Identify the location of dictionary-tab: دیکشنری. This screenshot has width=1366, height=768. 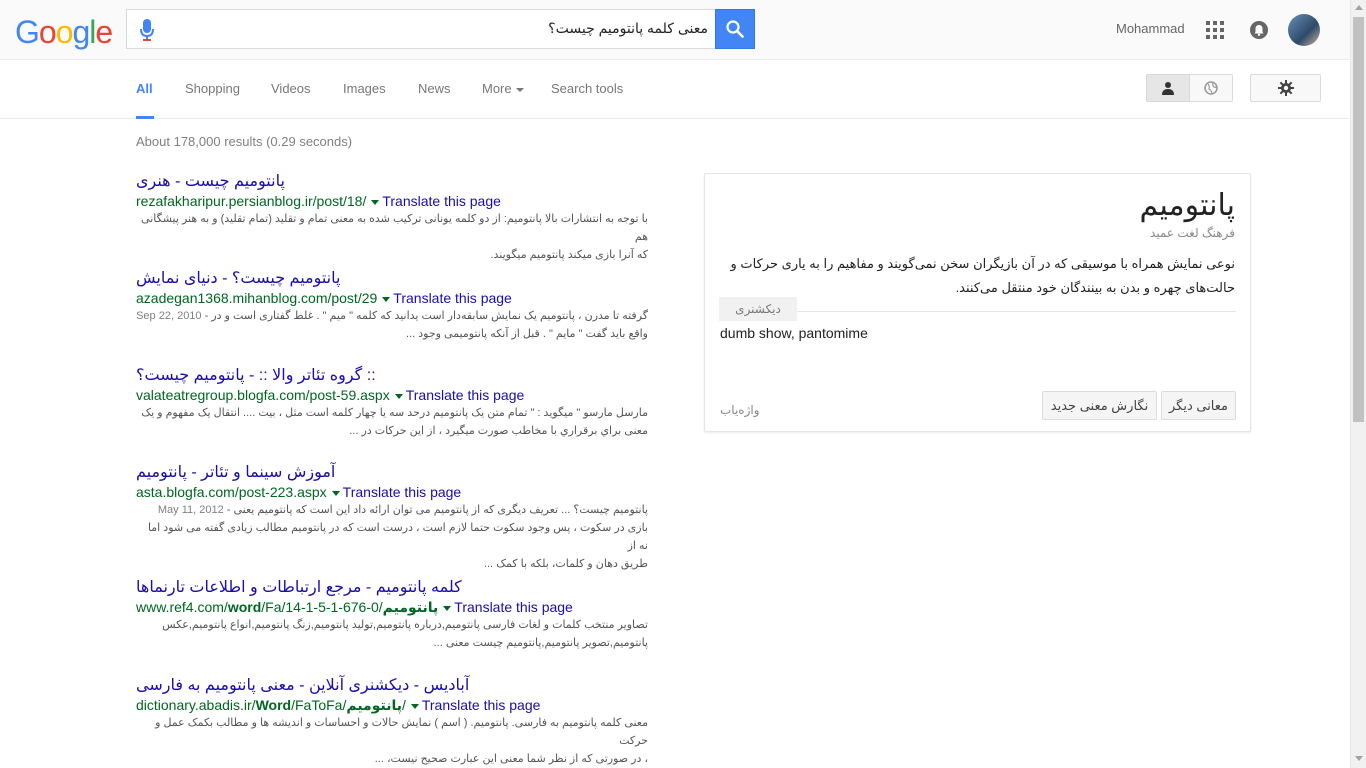
(758, 309).